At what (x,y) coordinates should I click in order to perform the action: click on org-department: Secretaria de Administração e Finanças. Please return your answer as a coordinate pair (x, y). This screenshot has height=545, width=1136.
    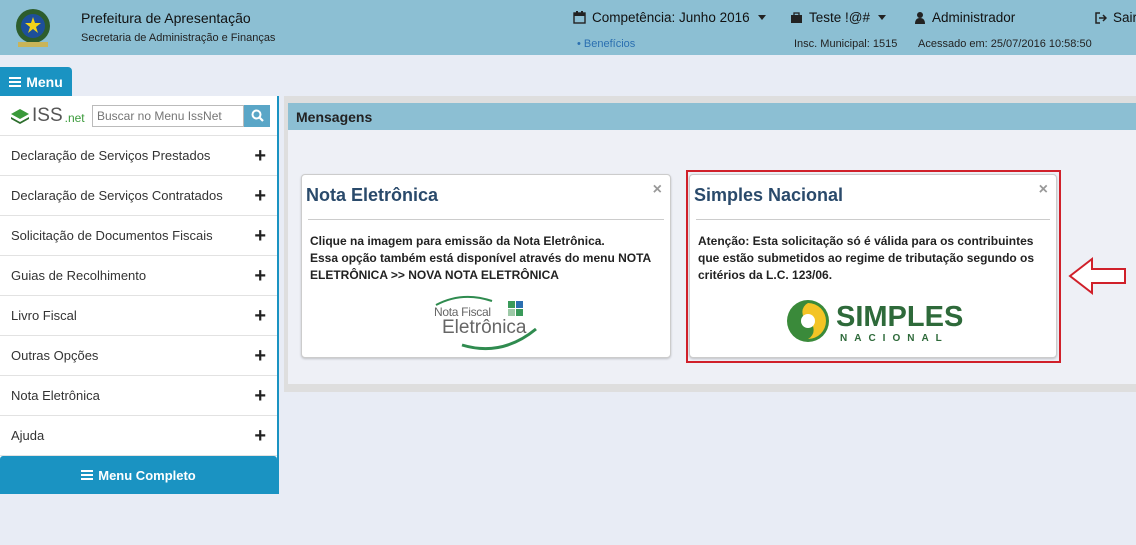
    Looking at the image, I should click on (178, 38).